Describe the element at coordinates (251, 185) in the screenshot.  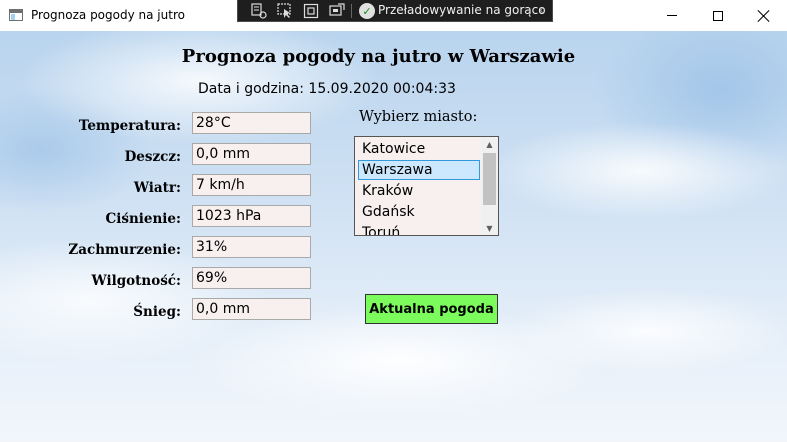
I see `wind-field: 7 km/h` at that location.